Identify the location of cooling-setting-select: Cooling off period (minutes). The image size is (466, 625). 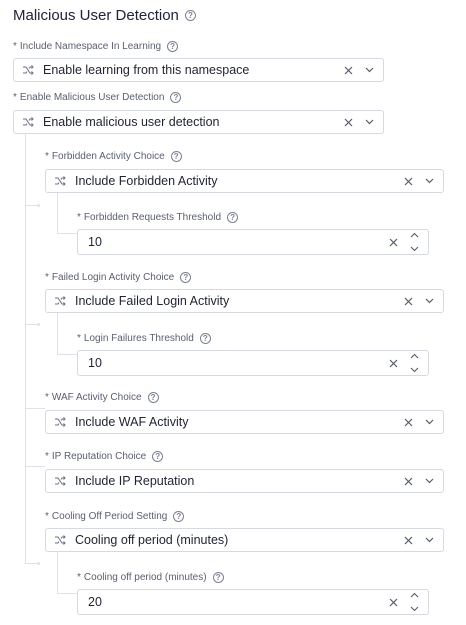
(244, 540).